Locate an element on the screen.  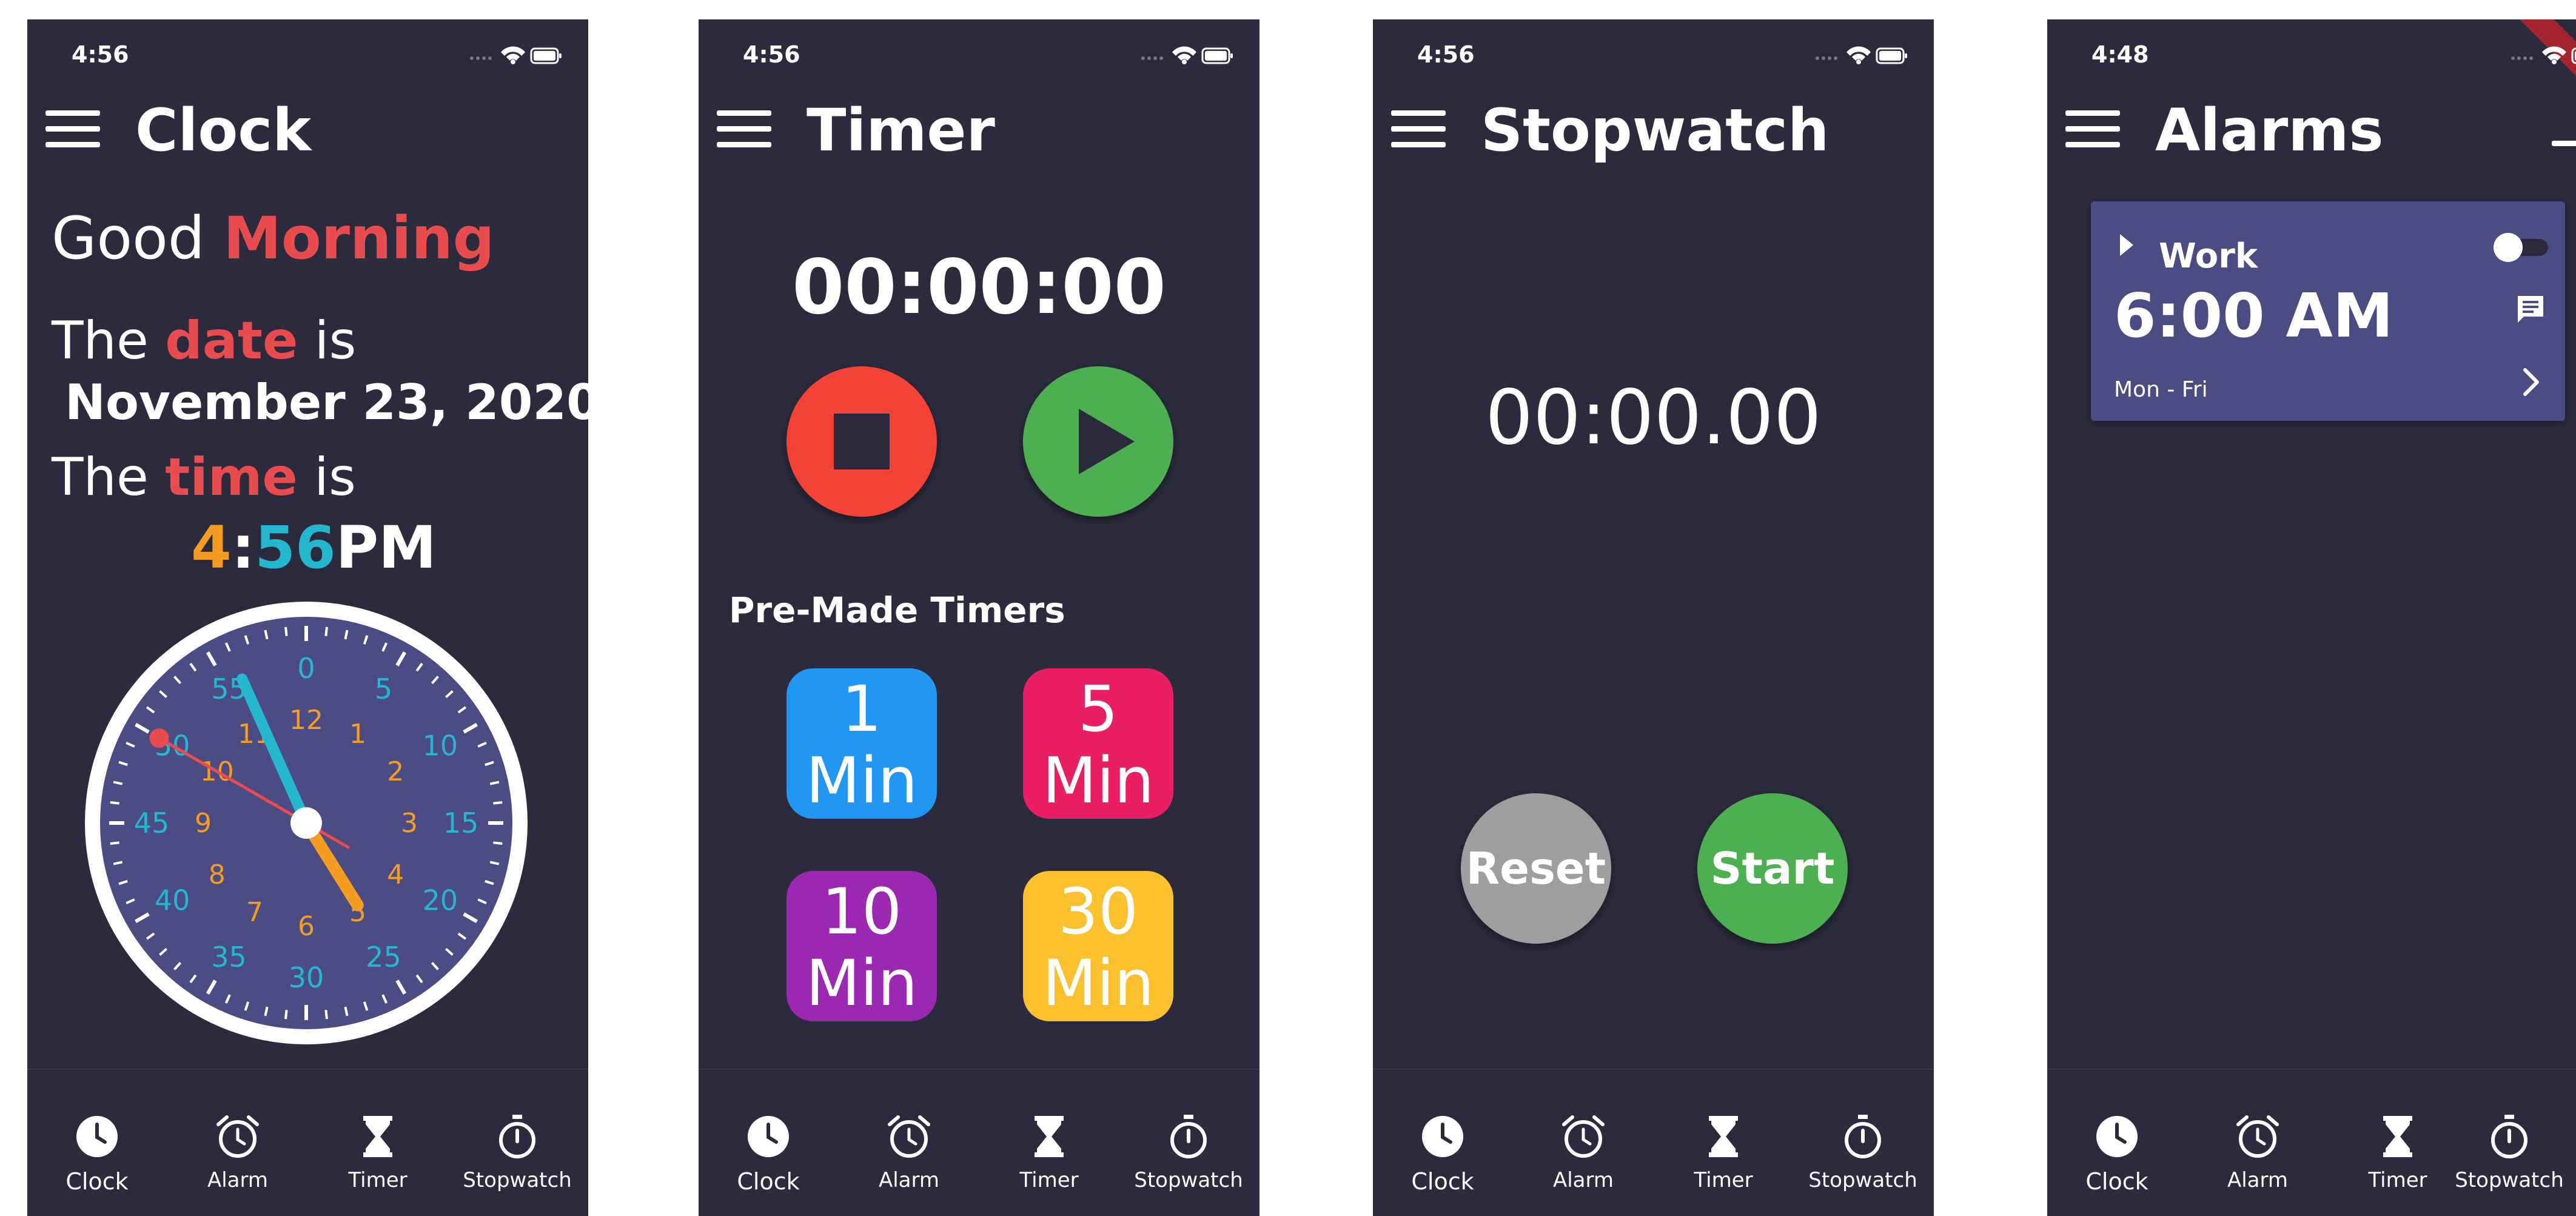
nav-stopwatch-label: Stopwatch is located at coordinates (517, 1180).